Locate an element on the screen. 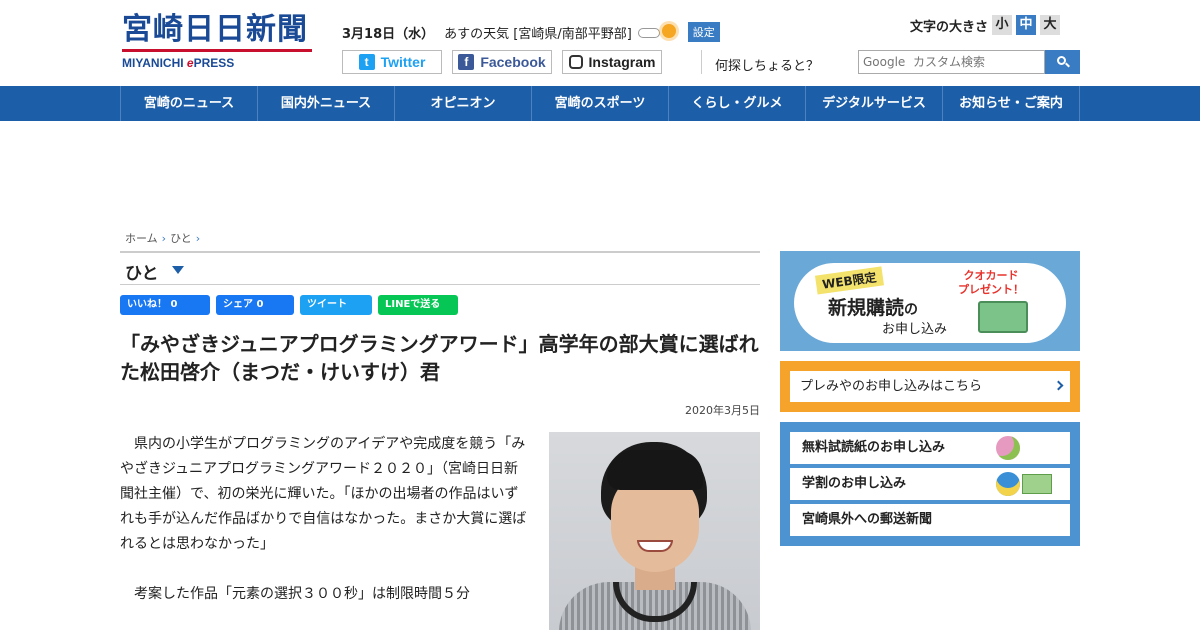  search-input is located at coordinates (951, 62).